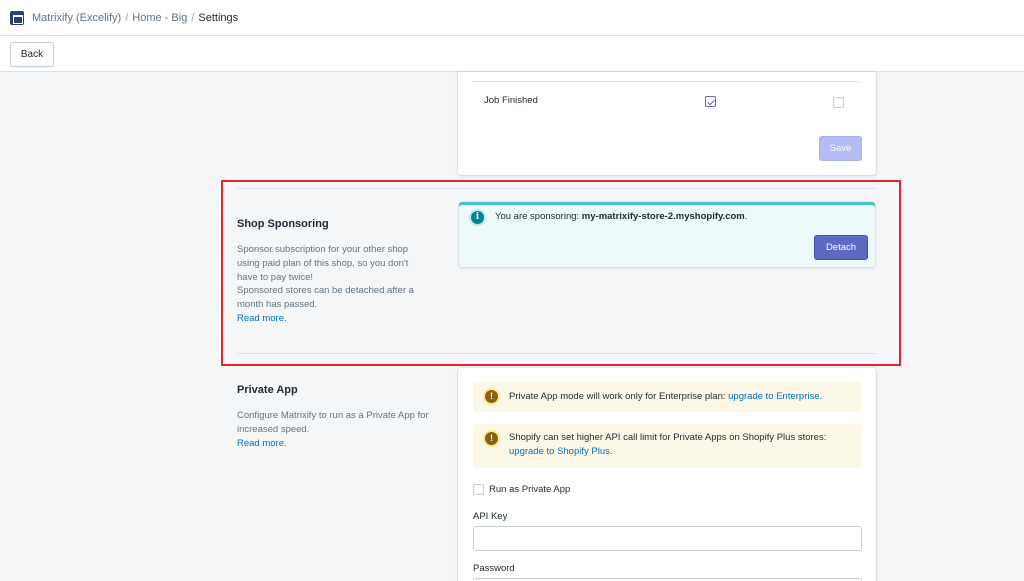 The height and width of the screenshot is (581, 1024). What do you see at coordinates (710, 101) in the screenshot?
I see `job-finished-email-checkbox` at bounding box center [710, 101].